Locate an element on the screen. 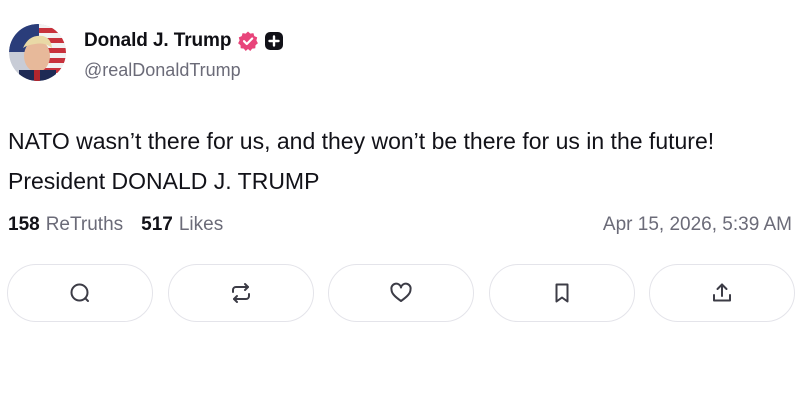 The height and width of the screenshot is (406, 800). display-name: Donald J. Trump is located at coordinates (157, 41).